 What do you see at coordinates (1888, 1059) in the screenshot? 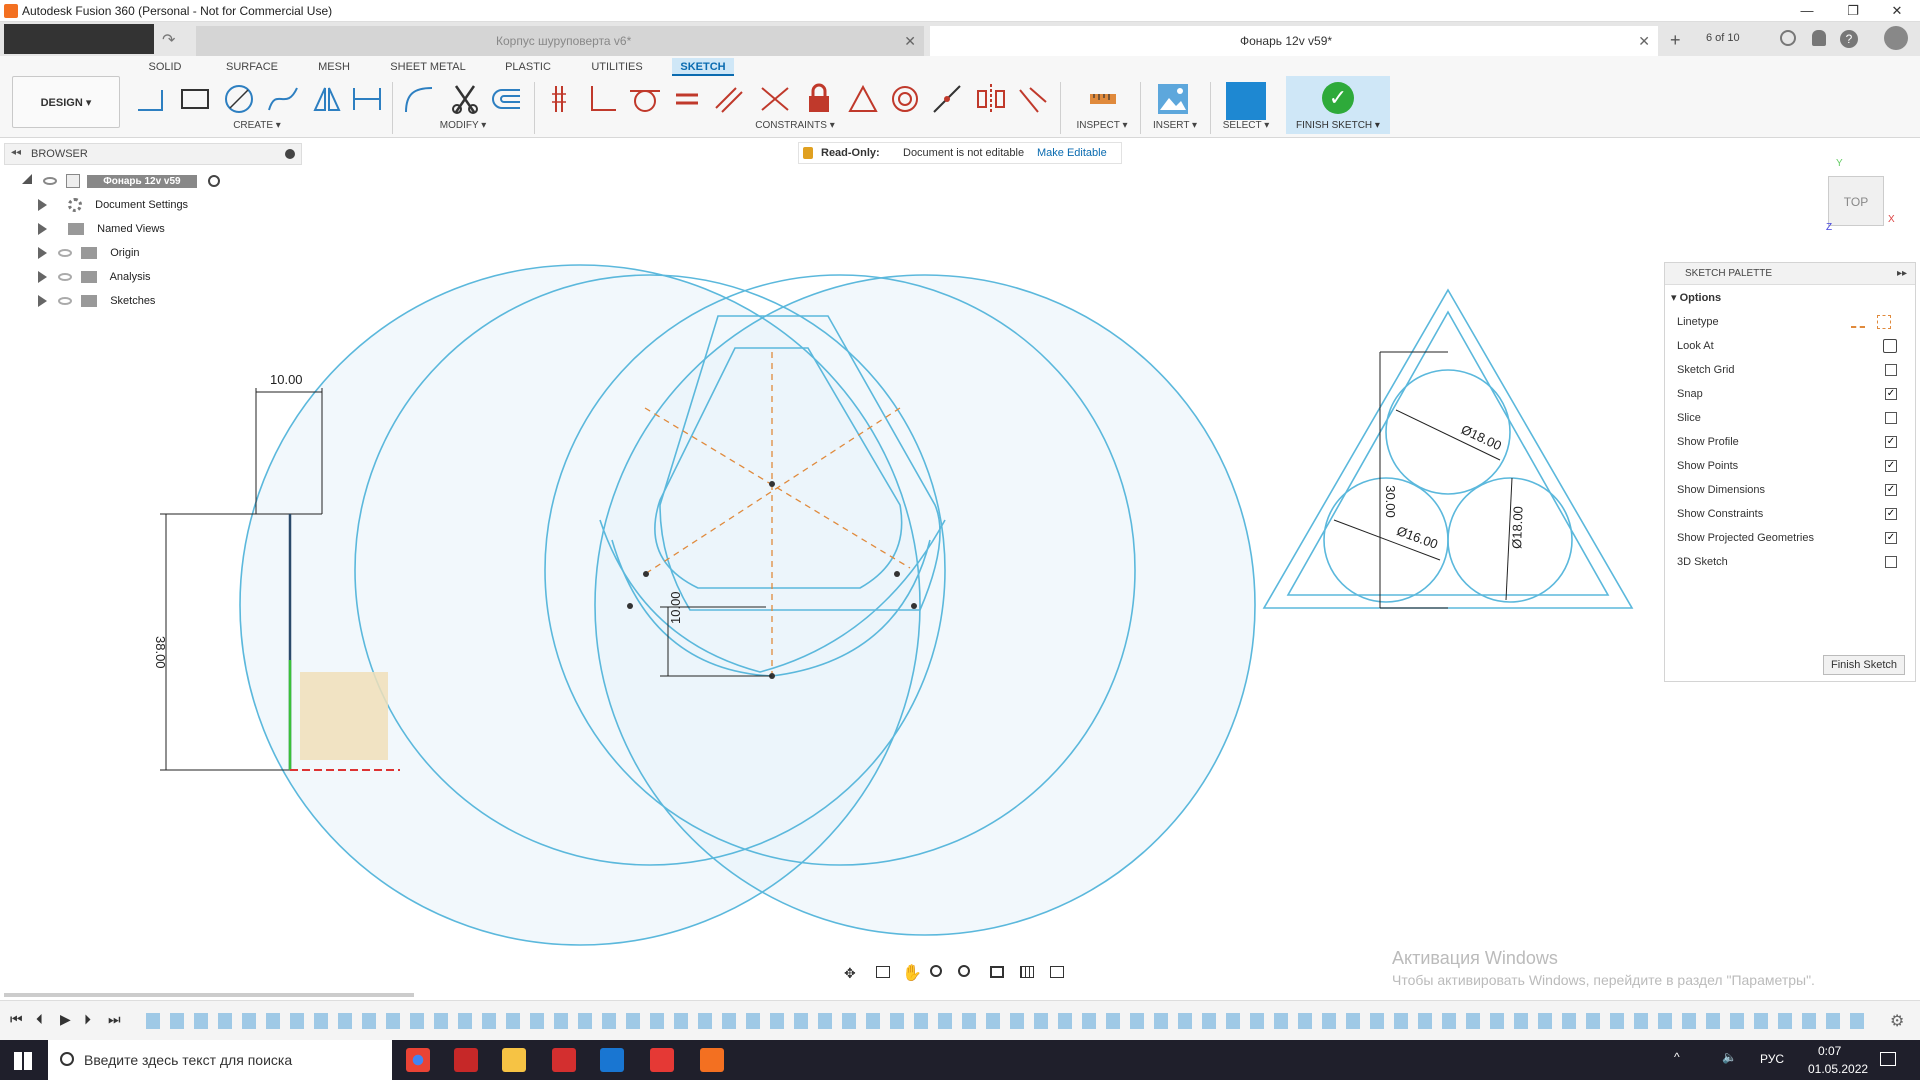
I see `notifications-icon` at bounding box center [1888, 1059].